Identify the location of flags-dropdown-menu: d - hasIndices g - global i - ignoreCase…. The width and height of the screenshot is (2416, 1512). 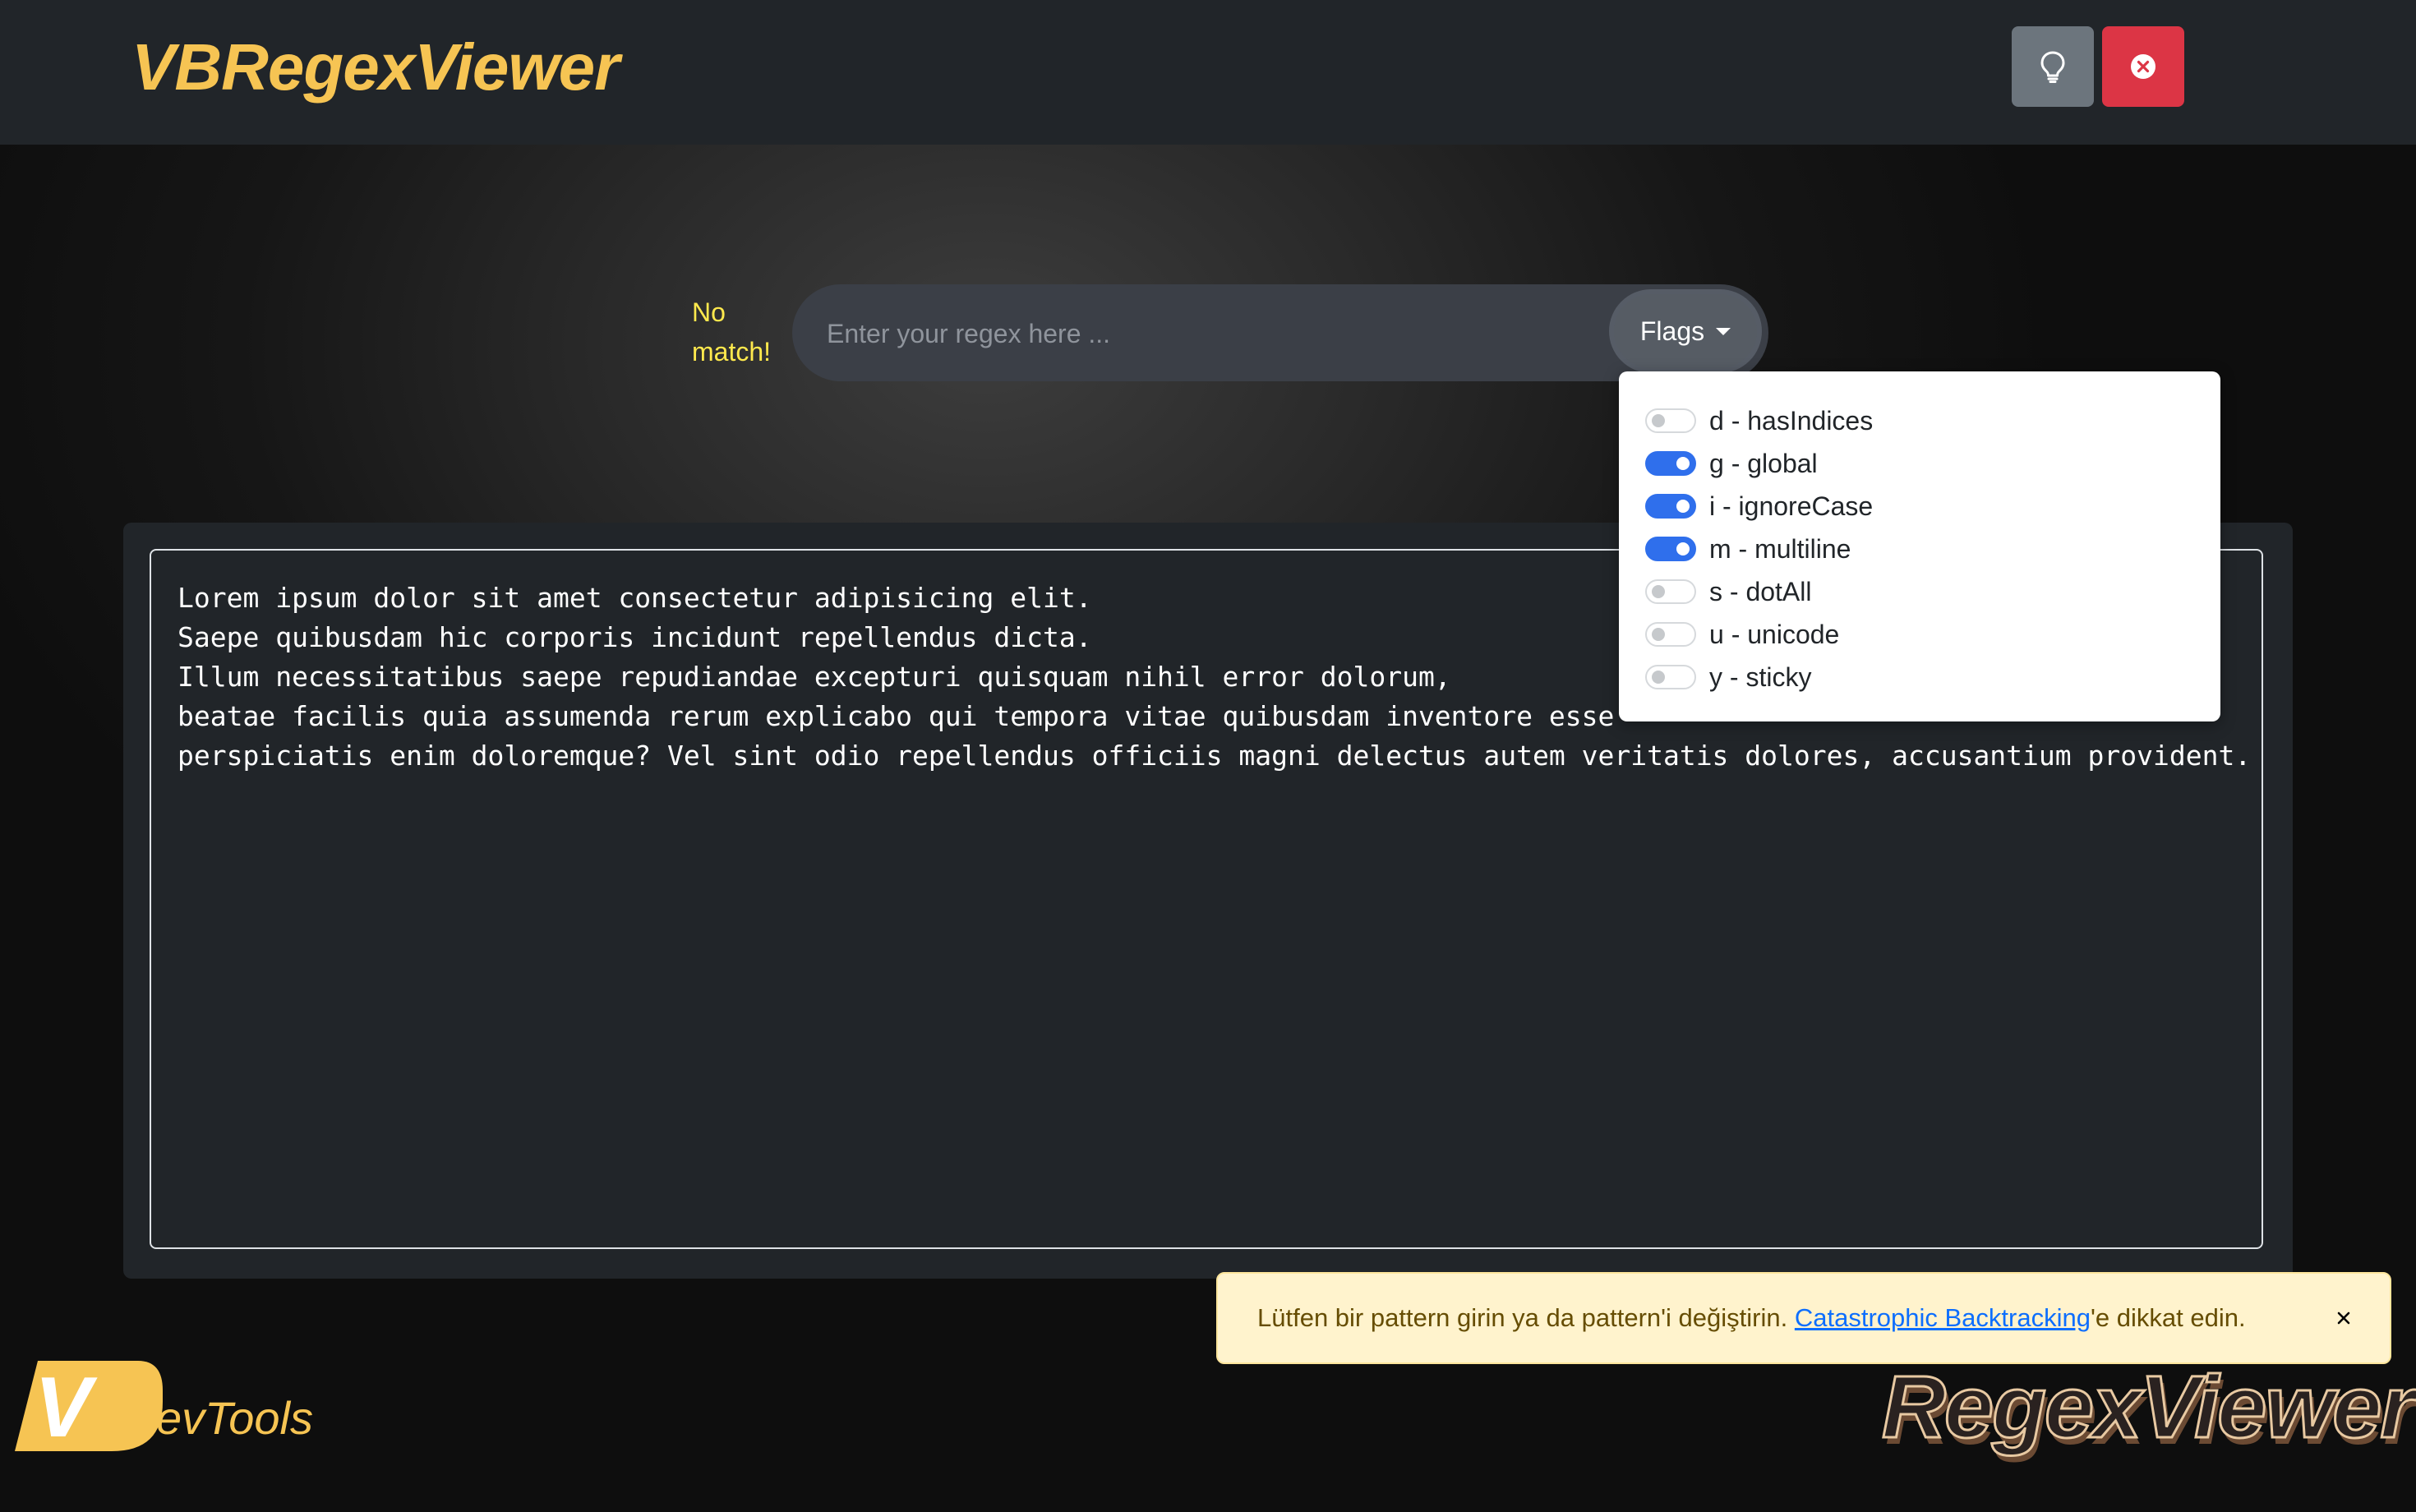
(1920, 546).